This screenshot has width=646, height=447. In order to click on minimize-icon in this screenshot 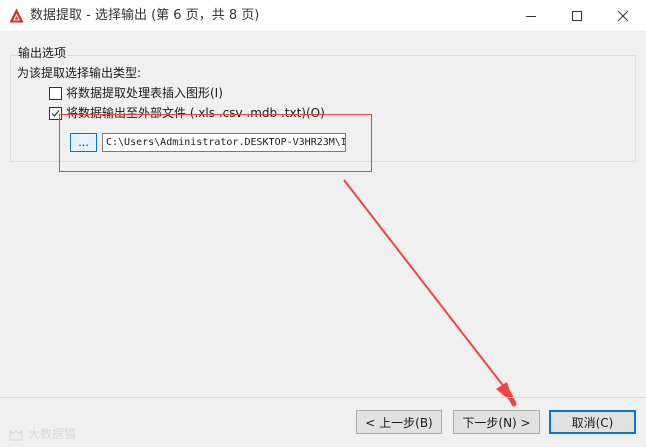, I will do `click(531, 16)`.